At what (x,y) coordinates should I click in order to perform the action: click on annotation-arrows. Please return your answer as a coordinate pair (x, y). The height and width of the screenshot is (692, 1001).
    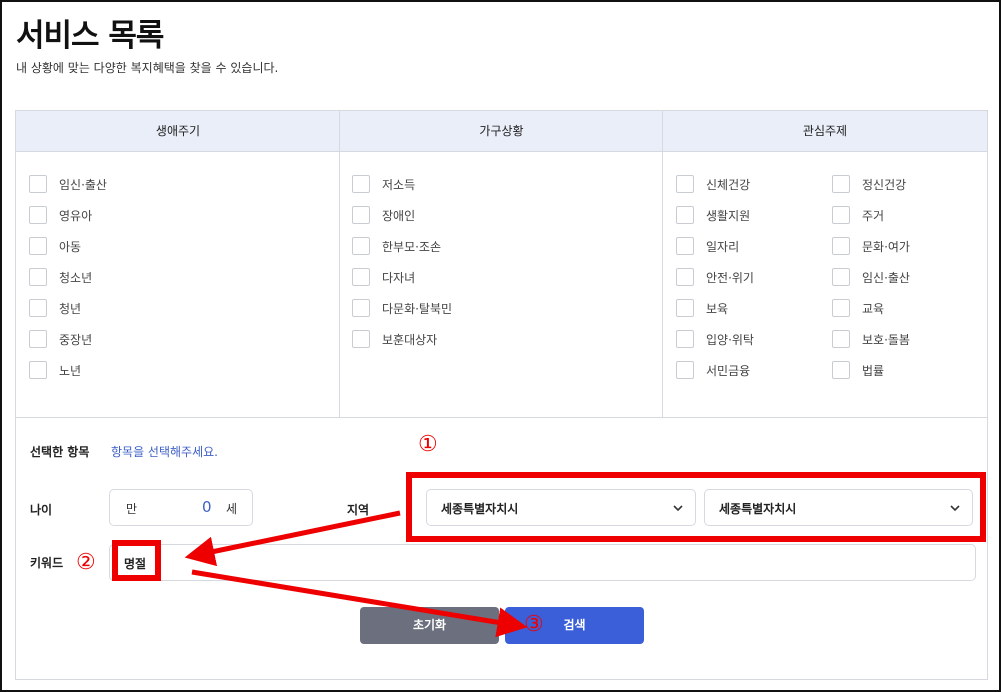
    Looking at the image, I should click on (356, 574).